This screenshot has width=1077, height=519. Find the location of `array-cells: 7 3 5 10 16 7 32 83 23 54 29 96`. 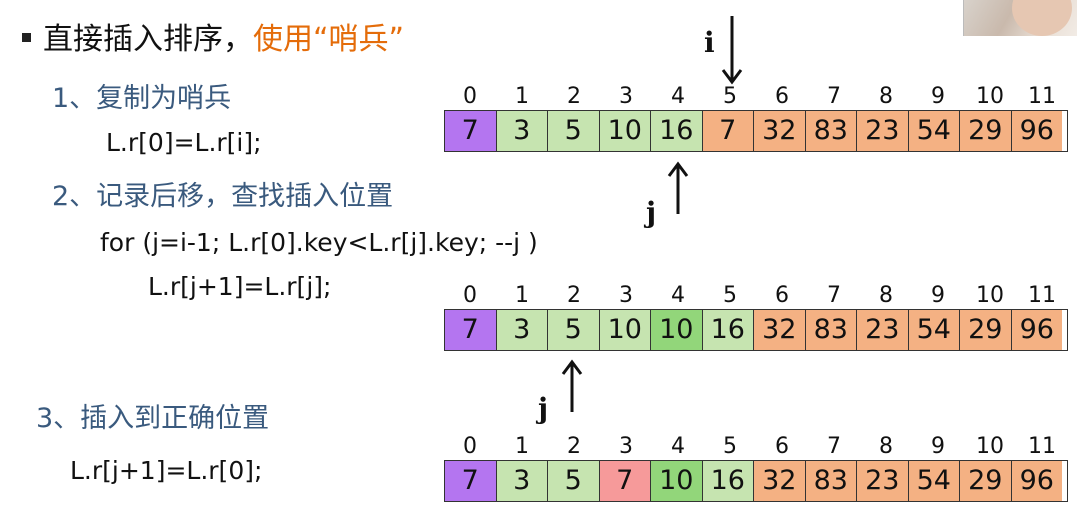

array-cells: 7 3 5 10 16 7 32 83 23 54 29 96 is located at coordinates (756, 131).